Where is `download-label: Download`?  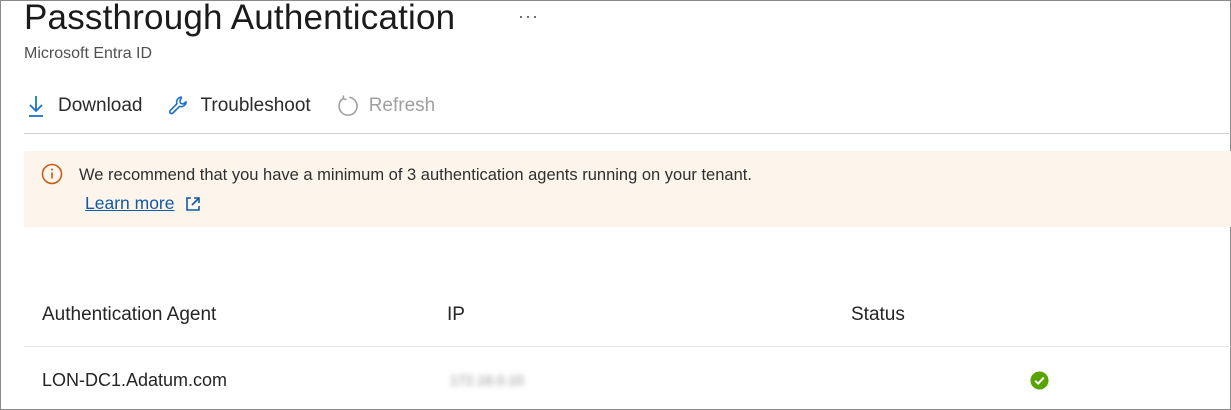 download-label: Download is located at coordinates (100, 105).